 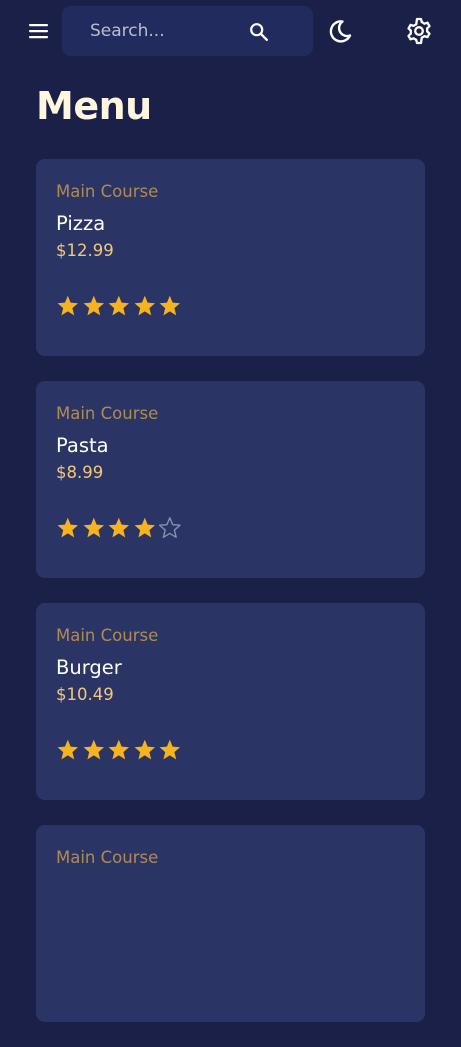 I want to click on card-name: Burger, so click(x=89, y=667).